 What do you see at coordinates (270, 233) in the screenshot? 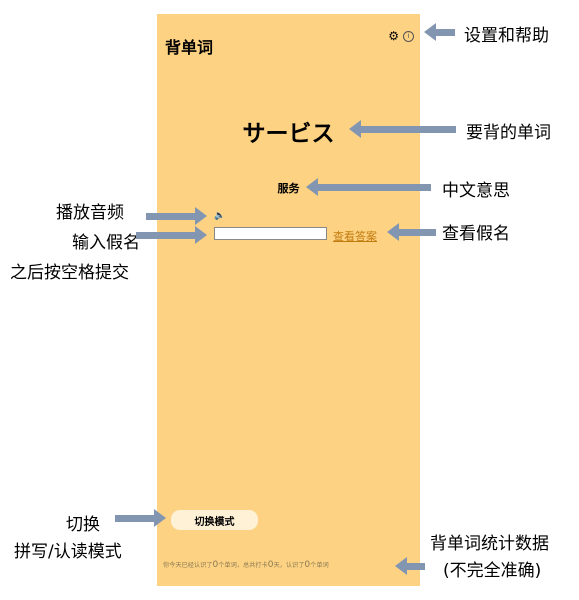
I see `kana-input` at bounding box center [270, 233].